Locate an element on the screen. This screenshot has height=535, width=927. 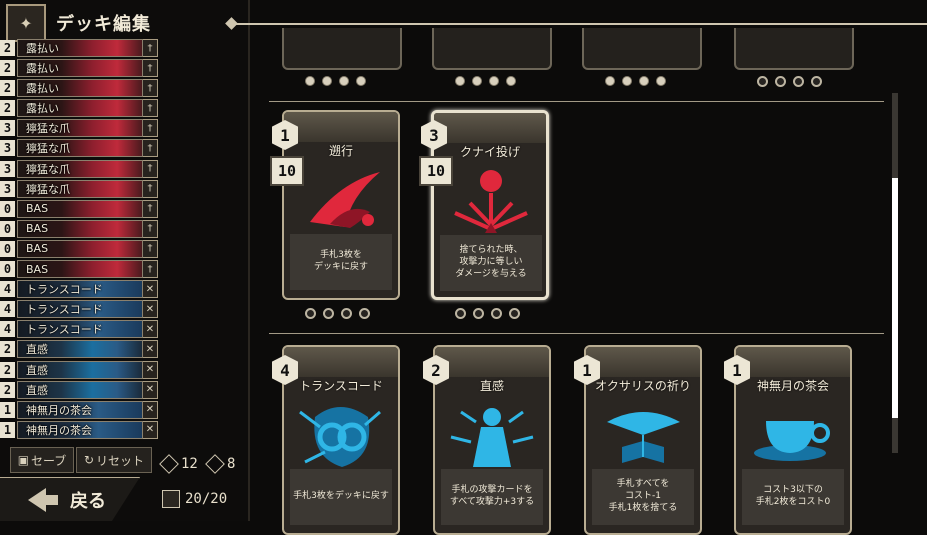
back-label: 戻る is located at coordinates (88, 501).